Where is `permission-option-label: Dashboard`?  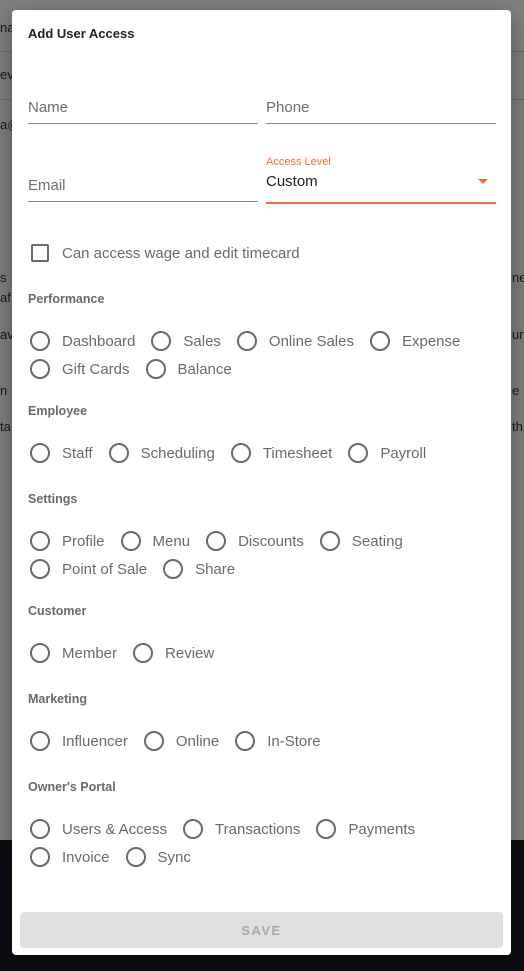
permission-option-label: Dashboard is located at coordinates (99, 341).